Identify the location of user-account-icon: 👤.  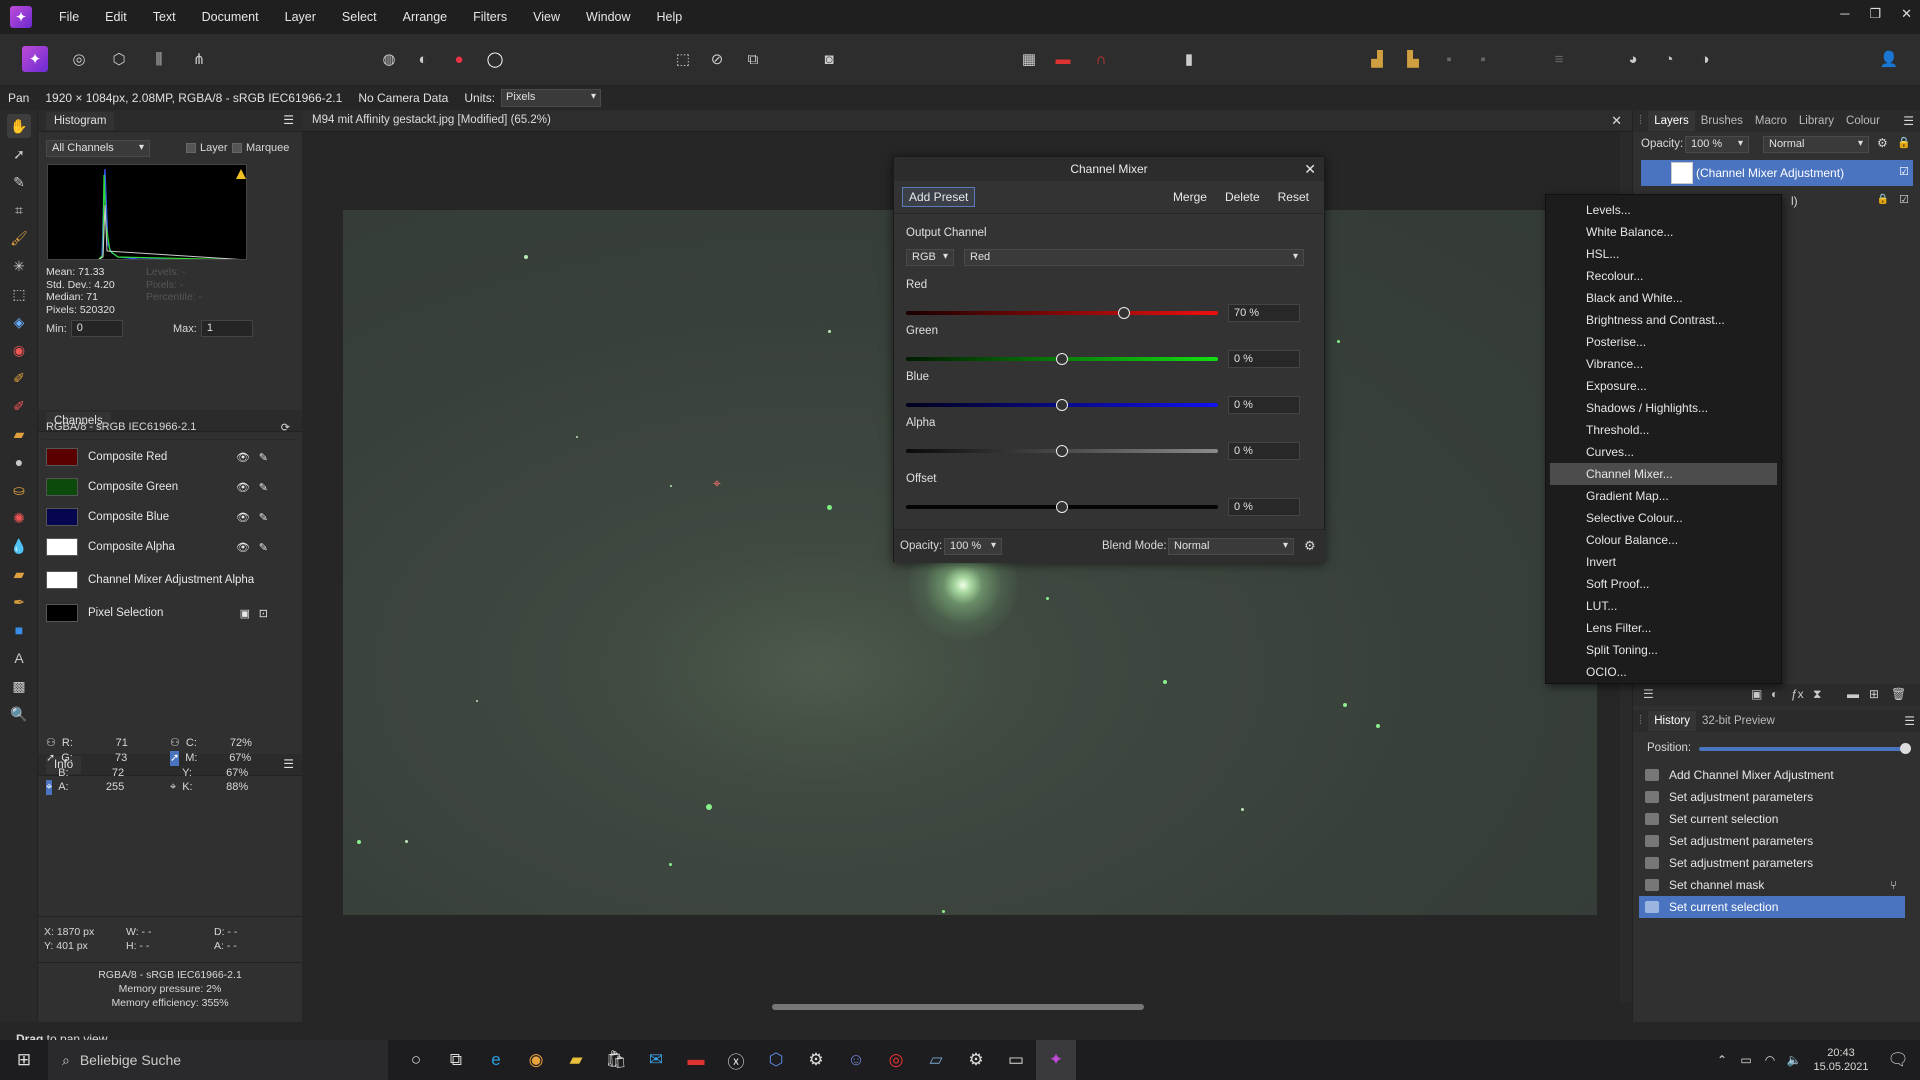
(1889, 59).